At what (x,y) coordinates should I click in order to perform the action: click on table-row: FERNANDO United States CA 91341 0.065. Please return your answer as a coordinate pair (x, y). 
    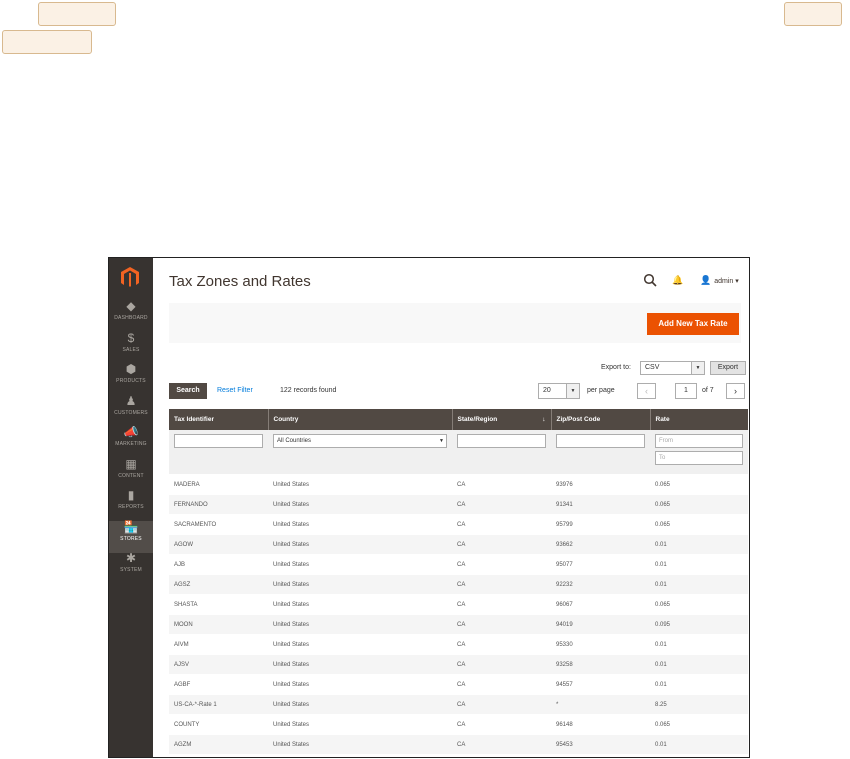
    Looking at the image, I should click on (458, 504).